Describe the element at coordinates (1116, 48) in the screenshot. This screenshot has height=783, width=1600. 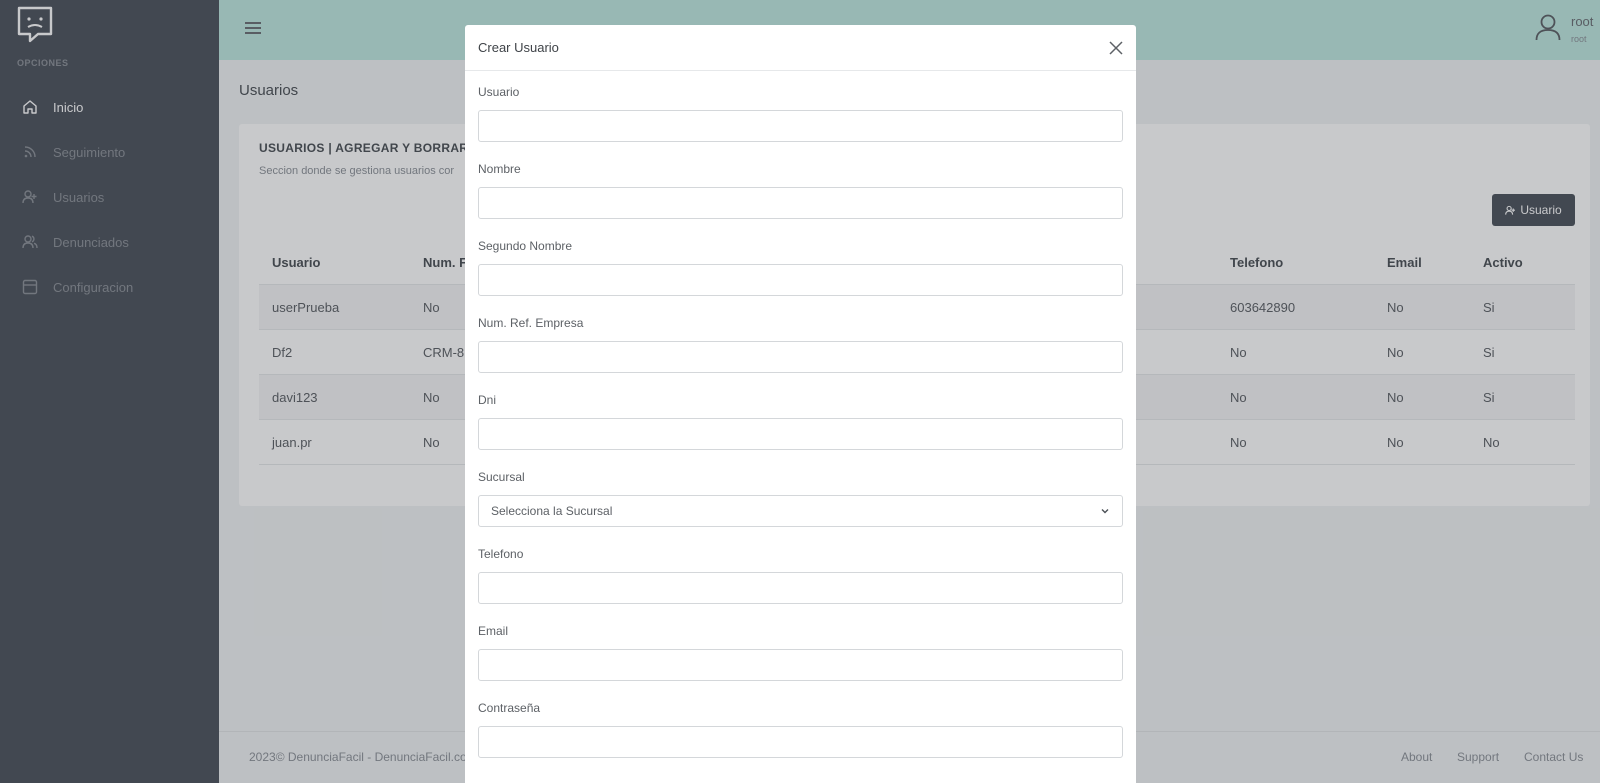
I see `close-icon` at that location.